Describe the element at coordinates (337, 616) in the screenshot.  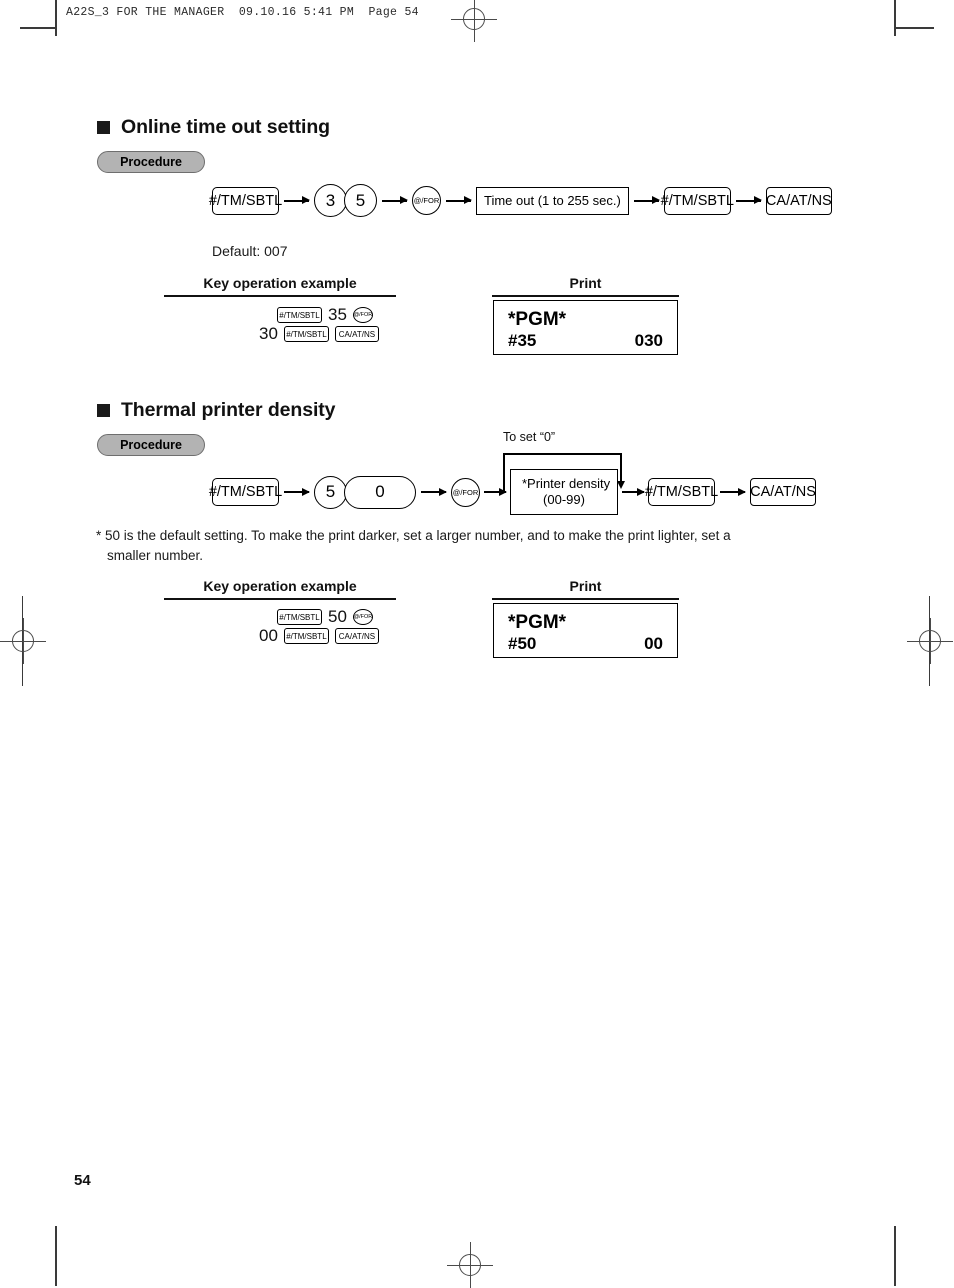
I see `example-number-50: 50` at that location.